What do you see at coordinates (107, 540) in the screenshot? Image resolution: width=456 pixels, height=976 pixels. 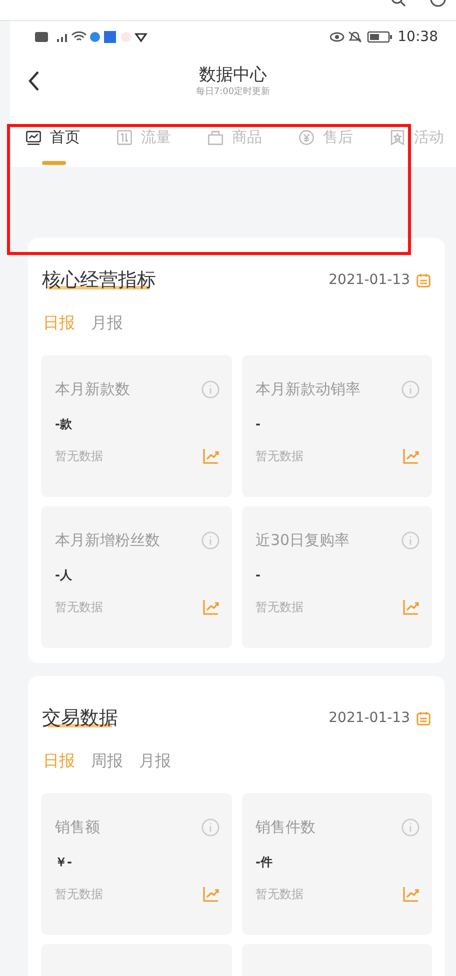 I see `metric-label: 本月新增粉丝数` at bounding box center [107, 540].